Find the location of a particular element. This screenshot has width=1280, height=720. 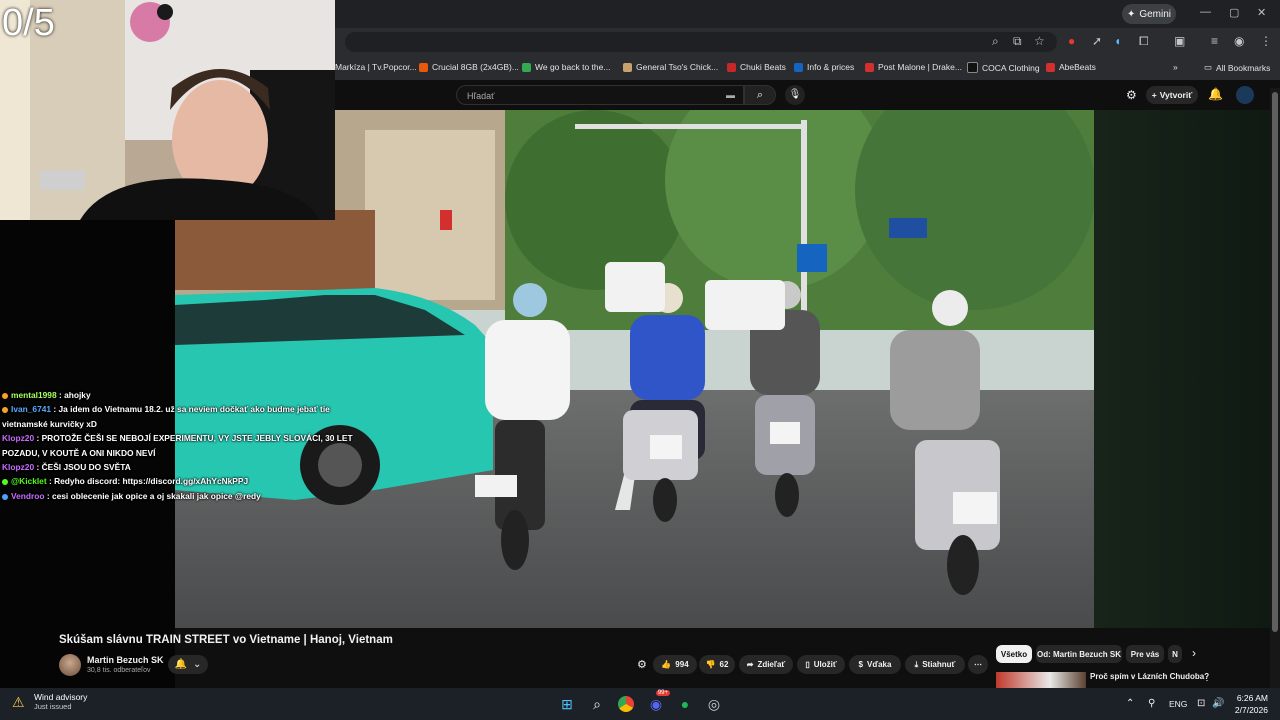

subscription-bell-button: 🔔 ⌄ is located at coordinates (188, 664).